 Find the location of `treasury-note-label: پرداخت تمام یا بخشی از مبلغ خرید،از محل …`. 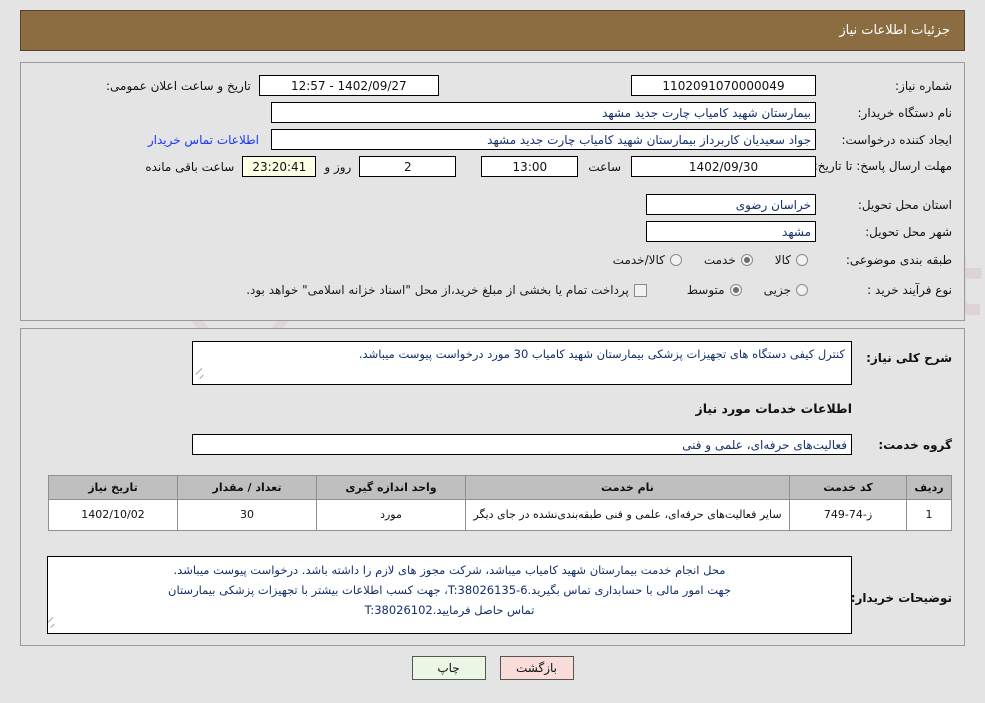

treasury-note-label: پرداخت تمام یا بخشی از مبلغ خرید،از محل … is located at coordinates (437, 290).